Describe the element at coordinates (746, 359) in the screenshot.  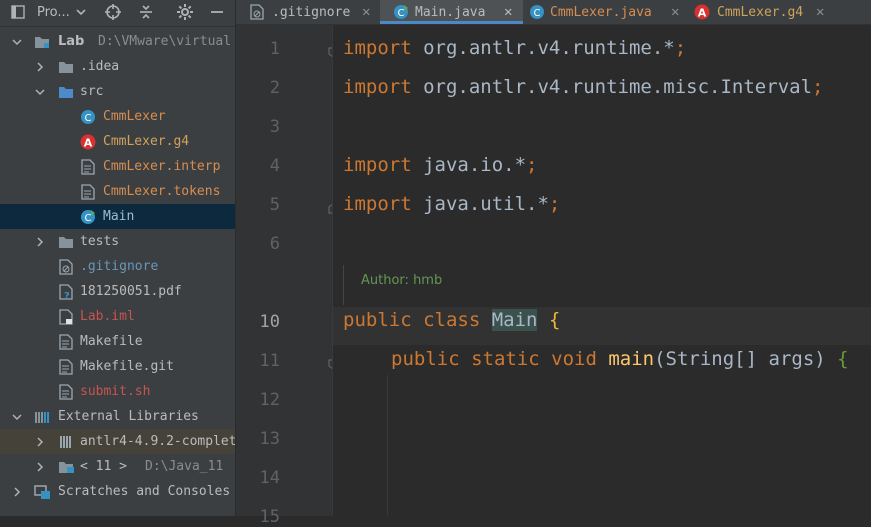
I see `code-text: (String[] args)` at that location.